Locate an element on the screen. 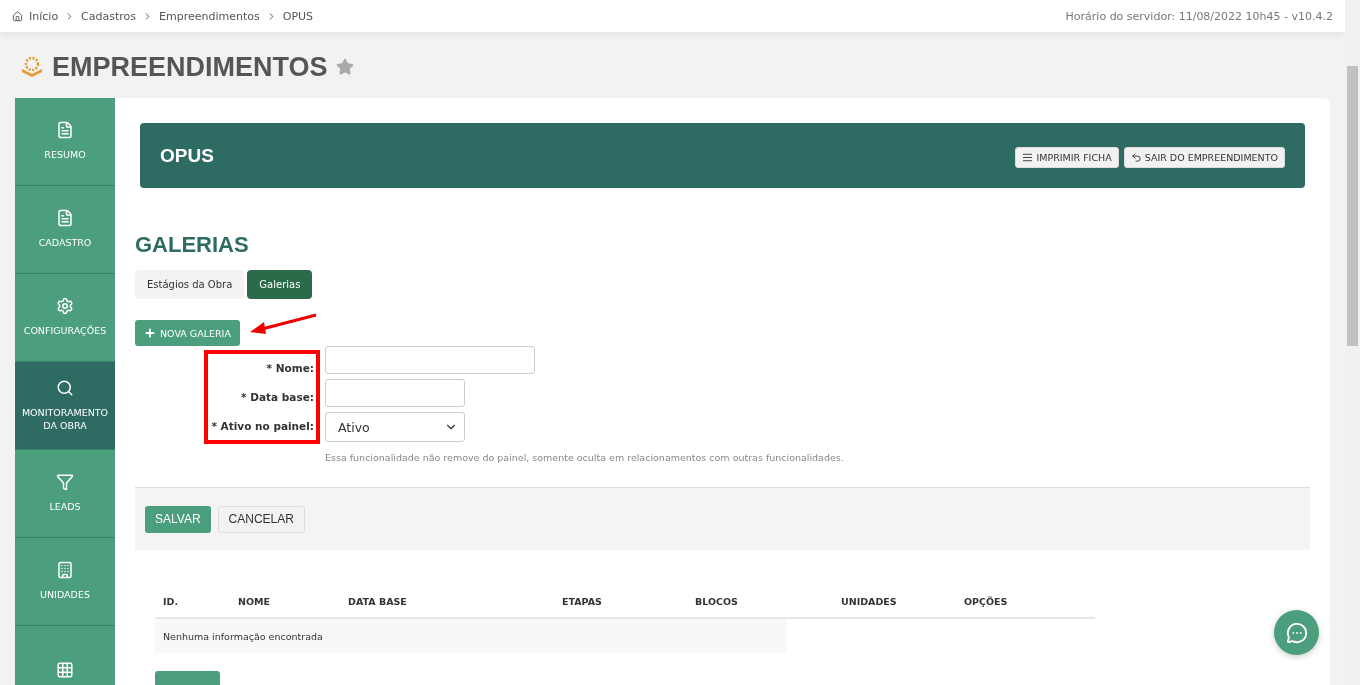 Image resolution: width=1360 pixels, height=685 pixels. field-label: * Nome: is located at coordinates (290, 368).